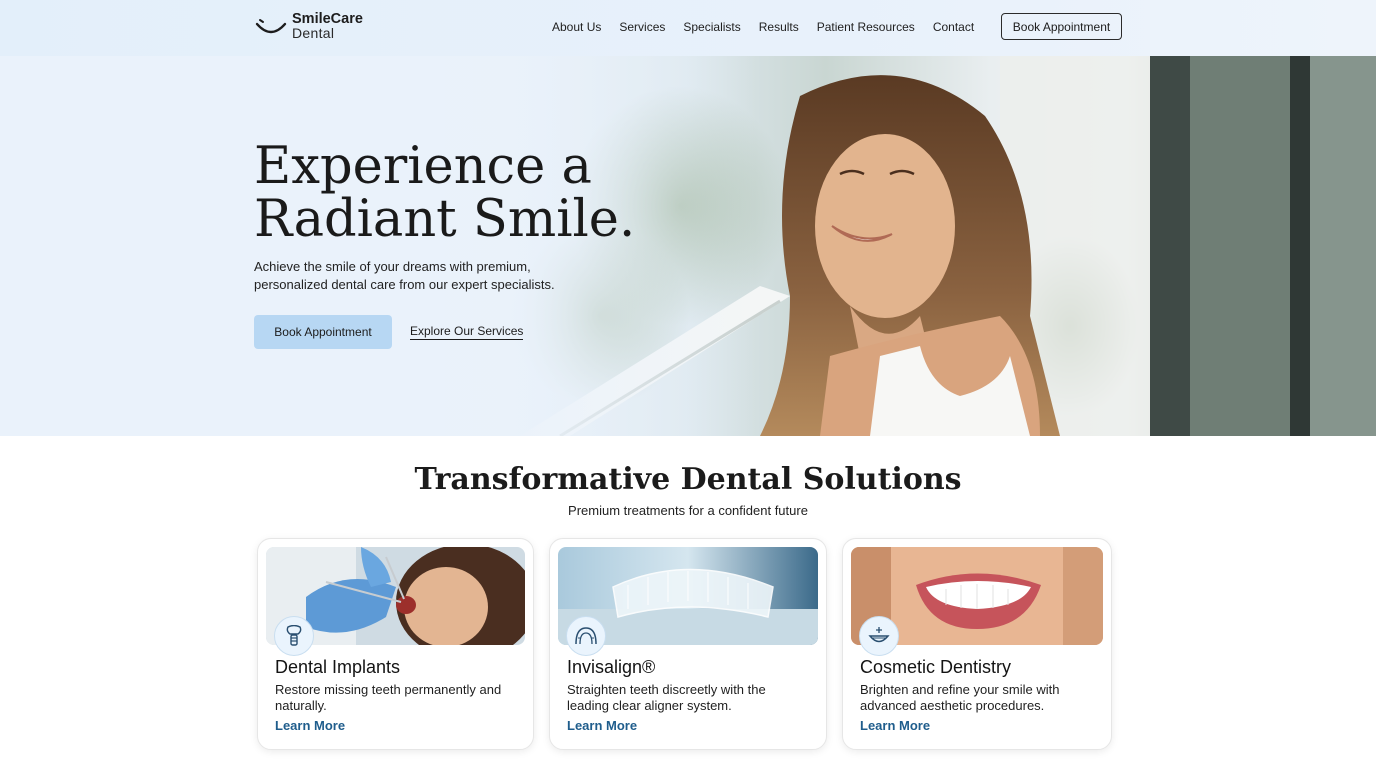 The height and width of the screenshot is (768, 1376). What do you see at coordinates (445, 219) in the screenshot?
I see `hero-title-line-2: Radiant Smile.` at bounding box center [445, 219].